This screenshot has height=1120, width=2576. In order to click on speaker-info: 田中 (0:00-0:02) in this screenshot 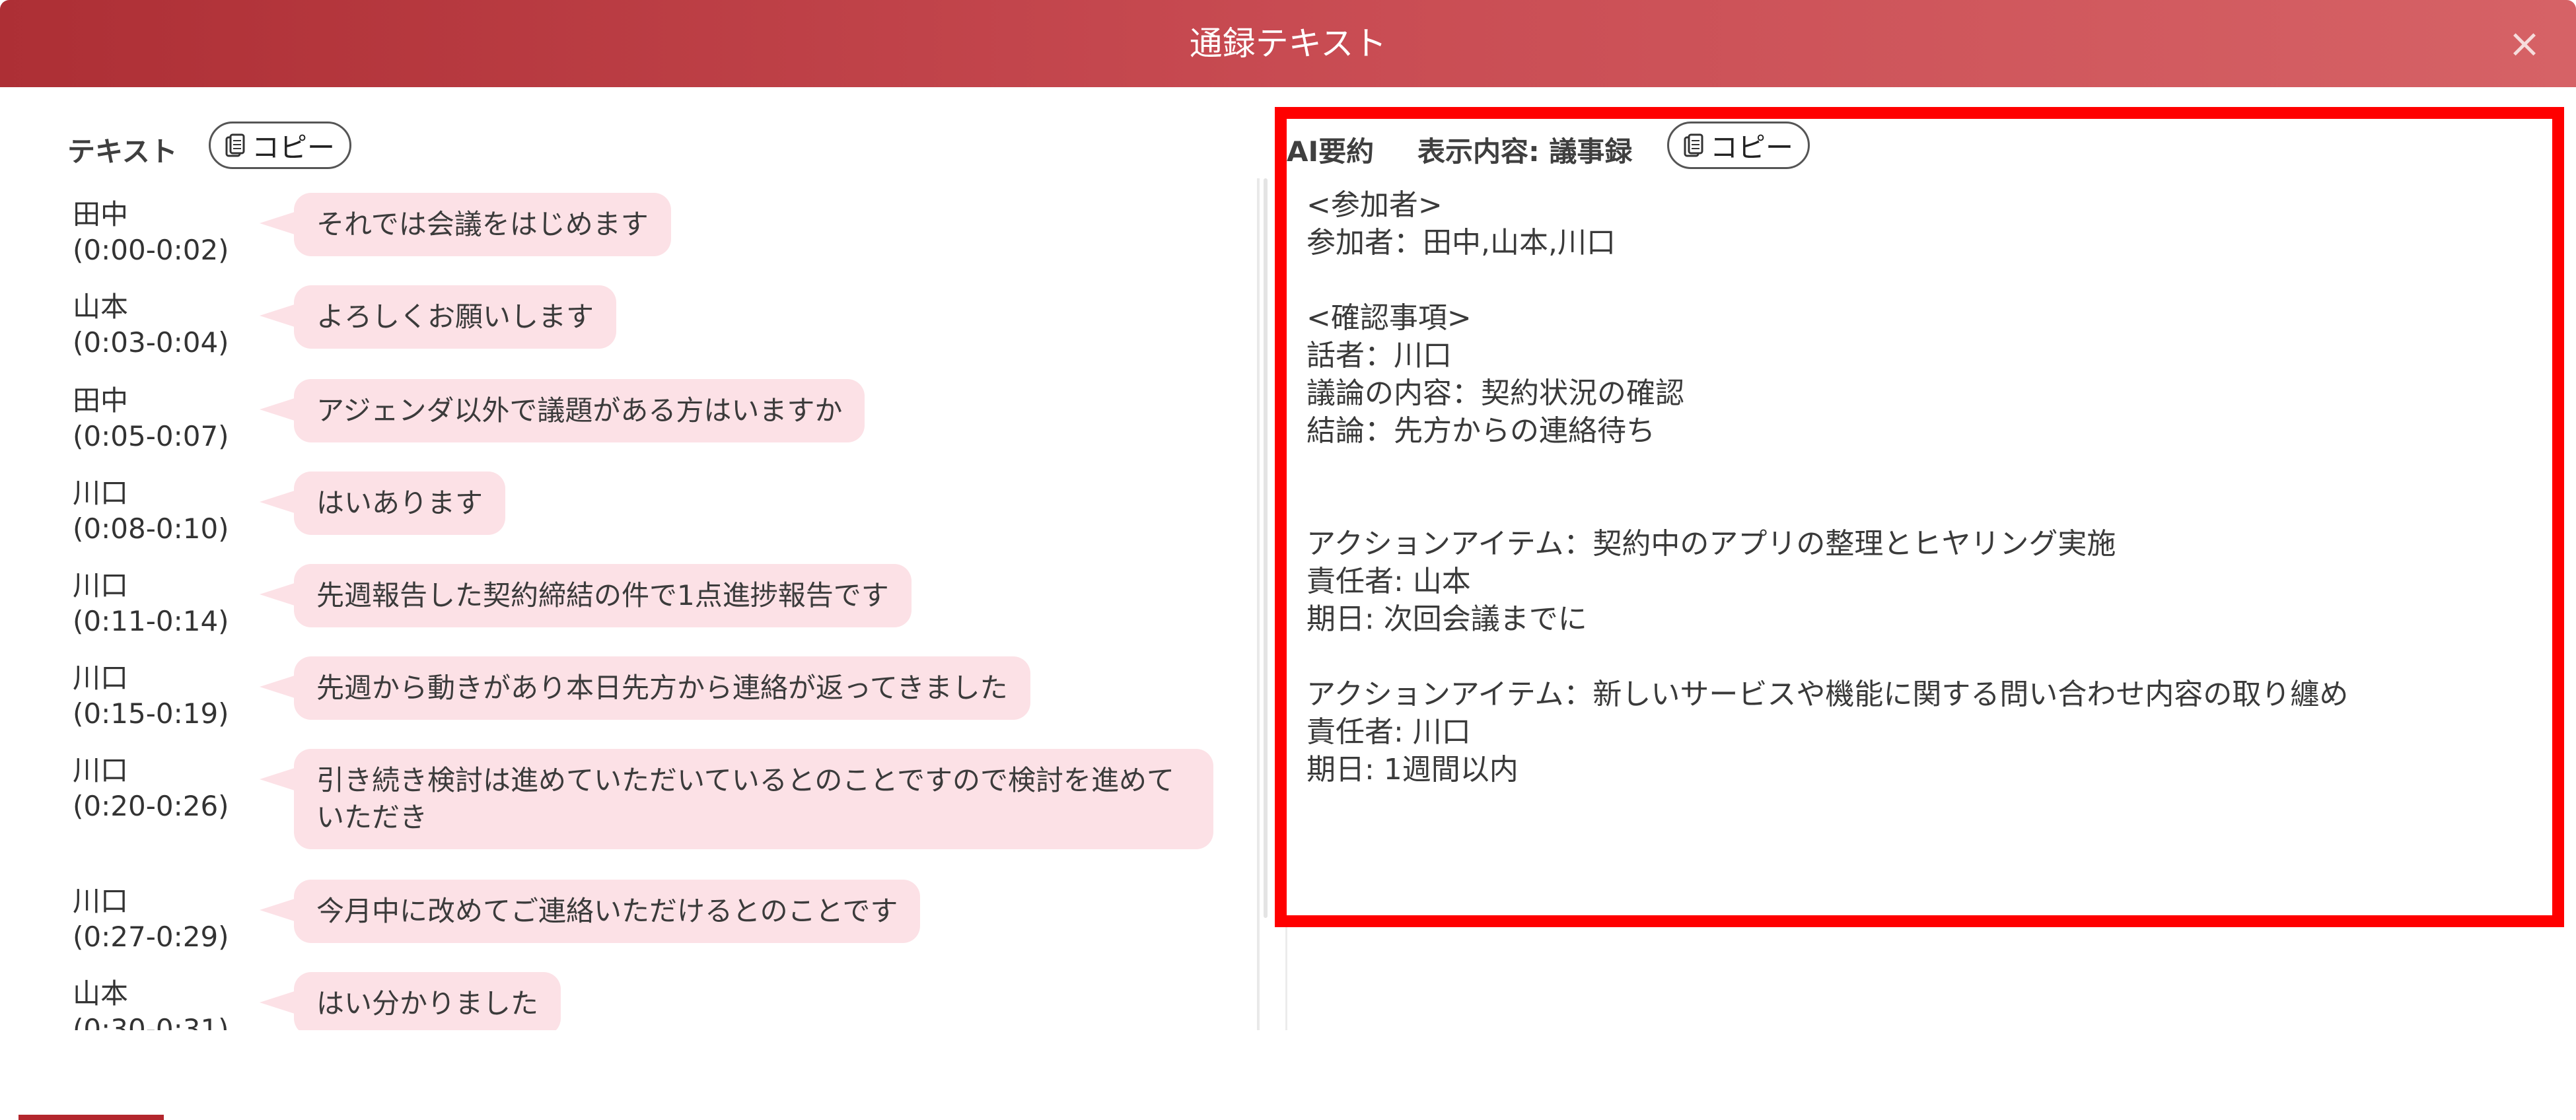, I will do `click(151, 232)`.